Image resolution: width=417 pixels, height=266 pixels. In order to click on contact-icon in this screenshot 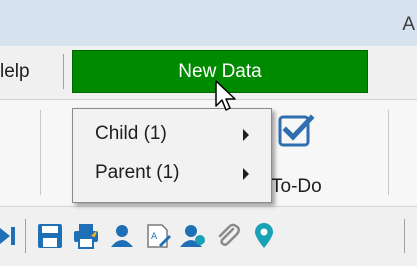, I will do `click(122, 236)`.